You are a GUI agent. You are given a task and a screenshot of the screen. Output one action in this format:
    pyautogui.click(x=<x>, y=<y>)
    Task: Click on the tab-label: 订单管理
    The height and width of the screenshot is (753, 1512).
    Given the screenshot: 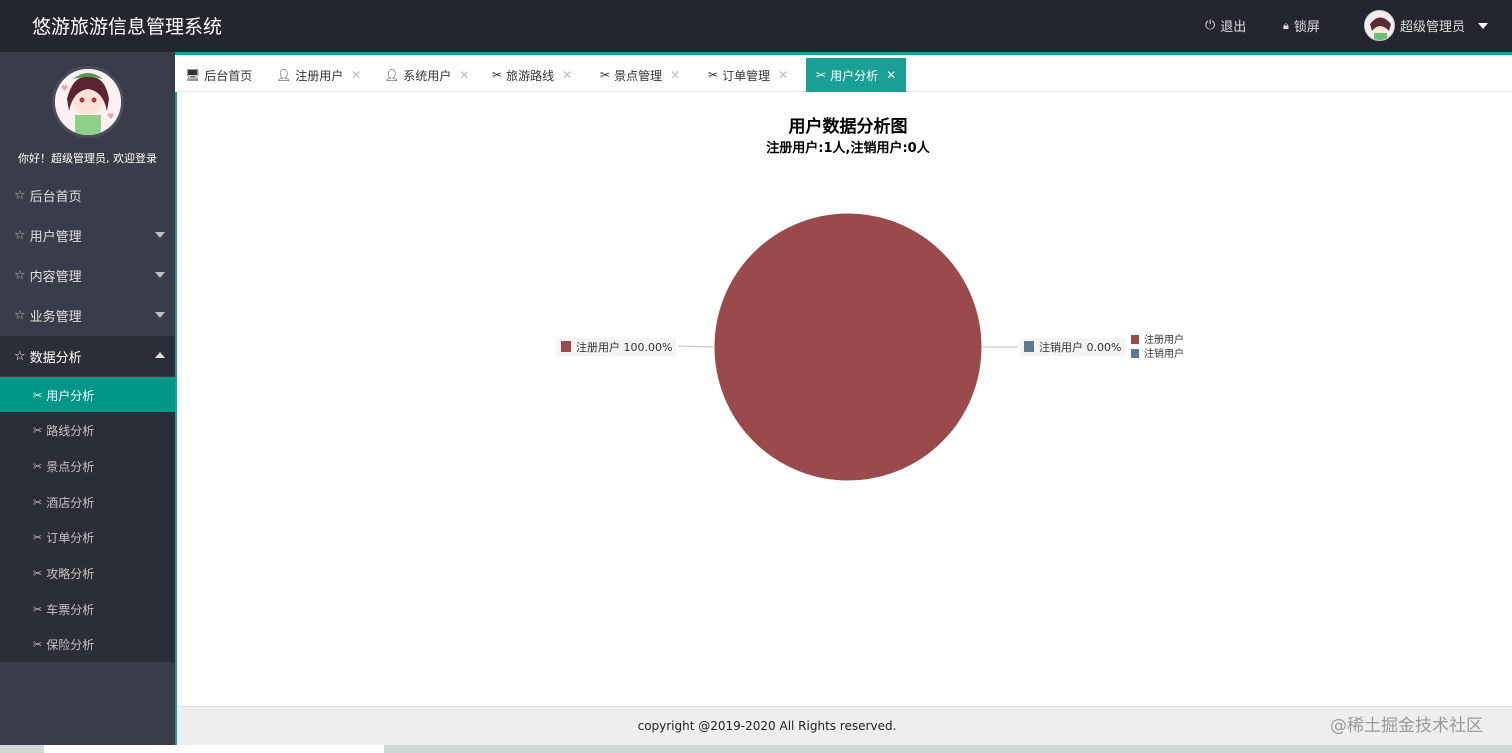 What is the action you would take?
    pyautogui.click(x=746, y=75)
    